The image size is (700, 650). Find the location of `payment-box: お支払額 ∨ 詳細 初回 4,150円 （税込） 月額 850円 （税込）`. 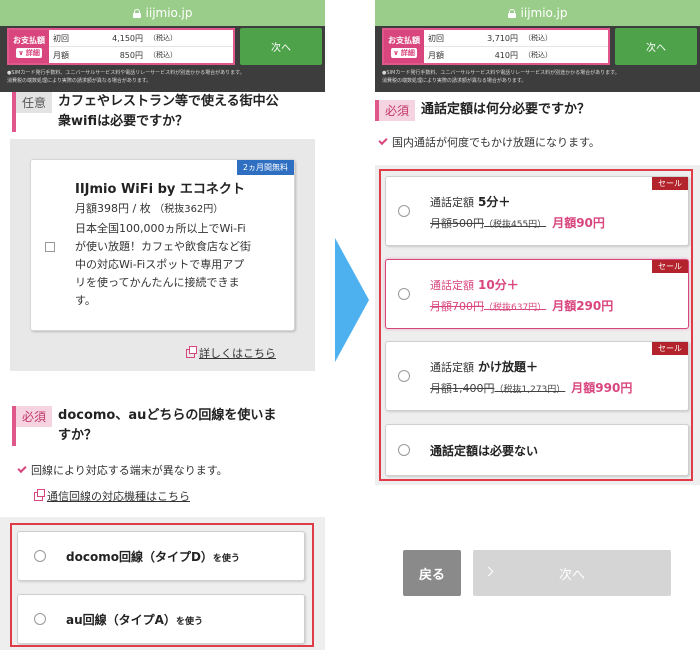

payment-box: お支払額 ∨ 詳細 初回 4,150円 （税込） 月額 850円 （税込） is located at coordinates (121, 46).